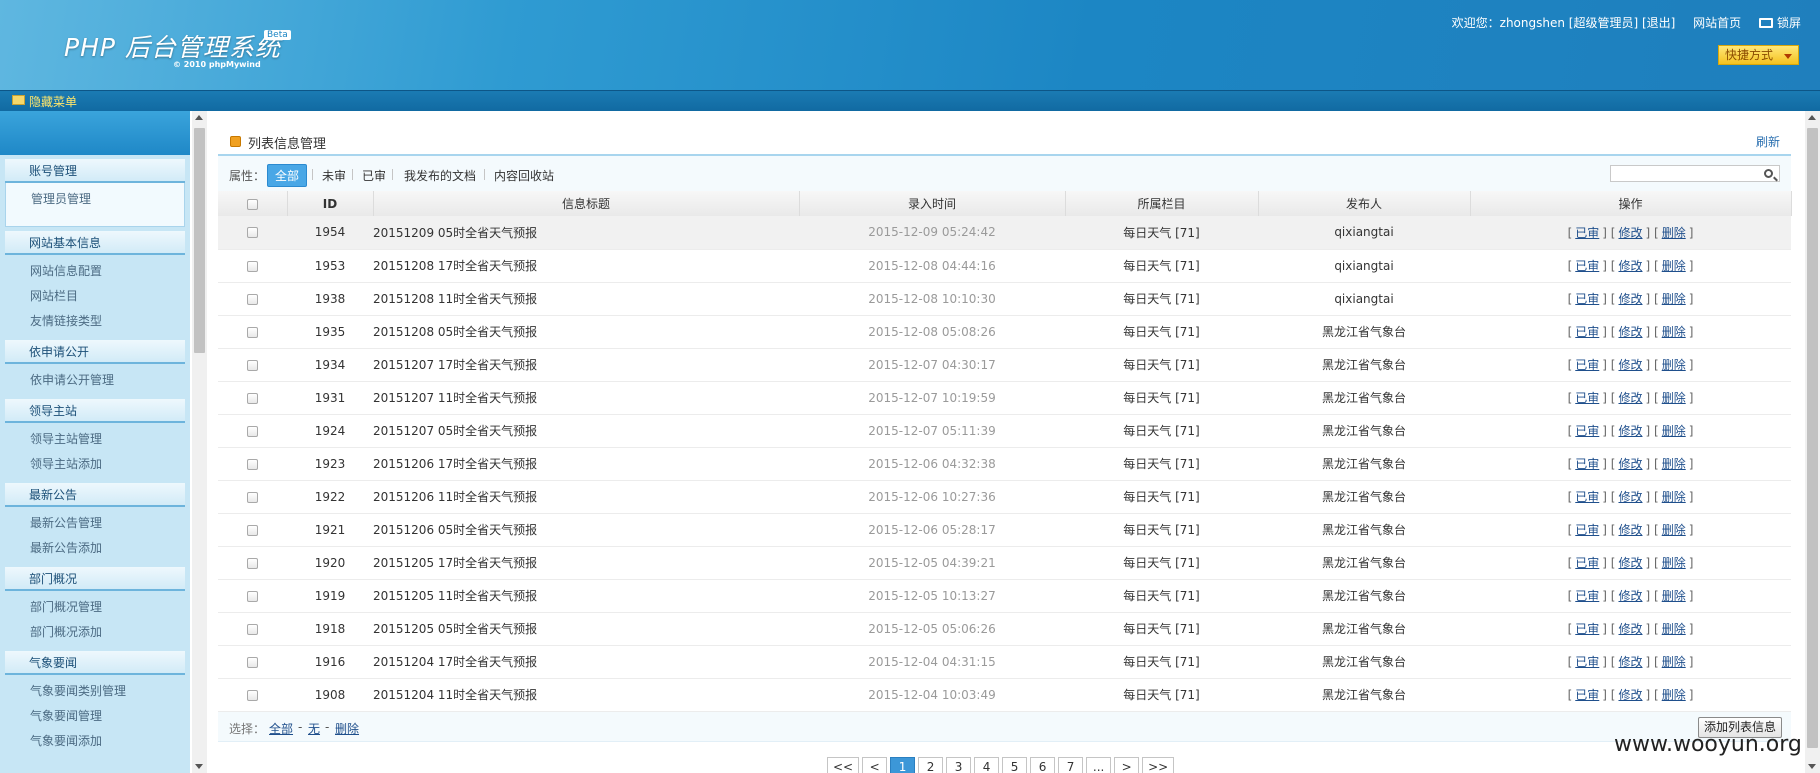 Image resolution: width=1820 pixels, height=773 pixels. Describe the element at coordinates (95, 632) in the screenshot. I see `sidebar-item-departments-add: 部门概况添加` at that location.